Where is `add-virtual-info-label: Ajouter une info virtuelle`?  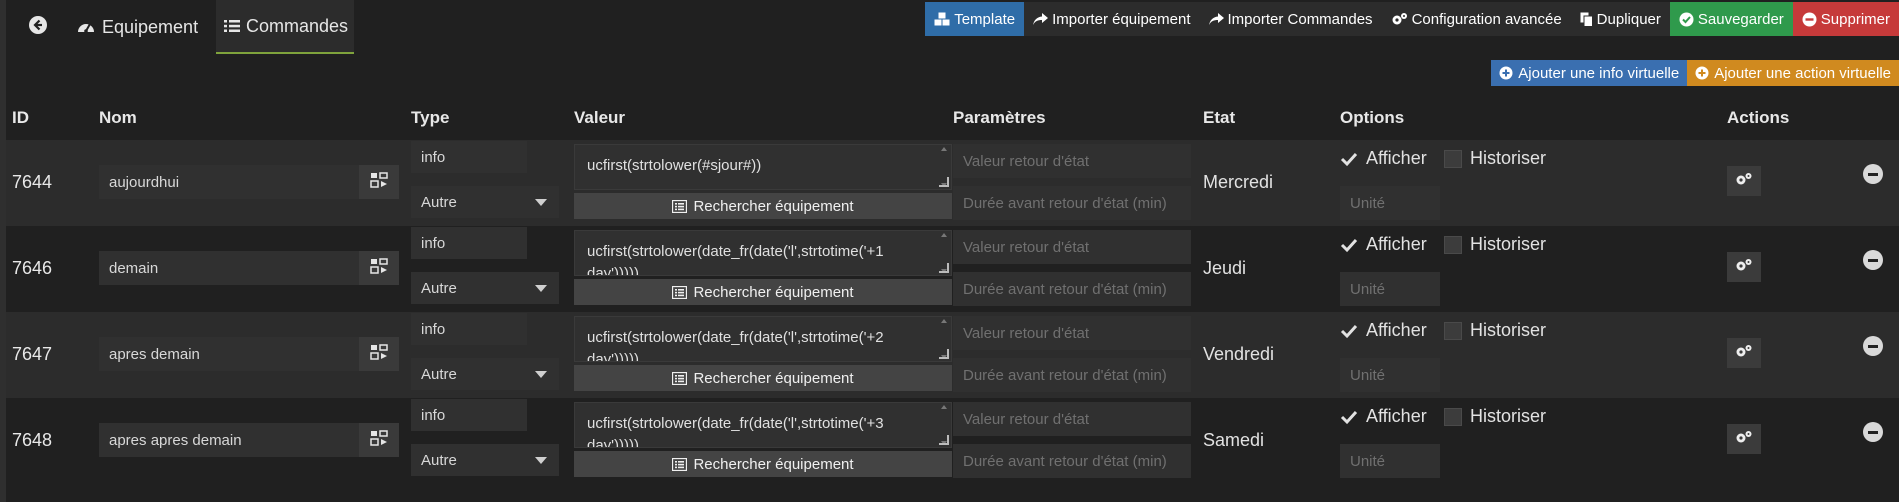
add-virtual-info-label: Ajouter une info virtuelle is located at coordinates (1599, 73).